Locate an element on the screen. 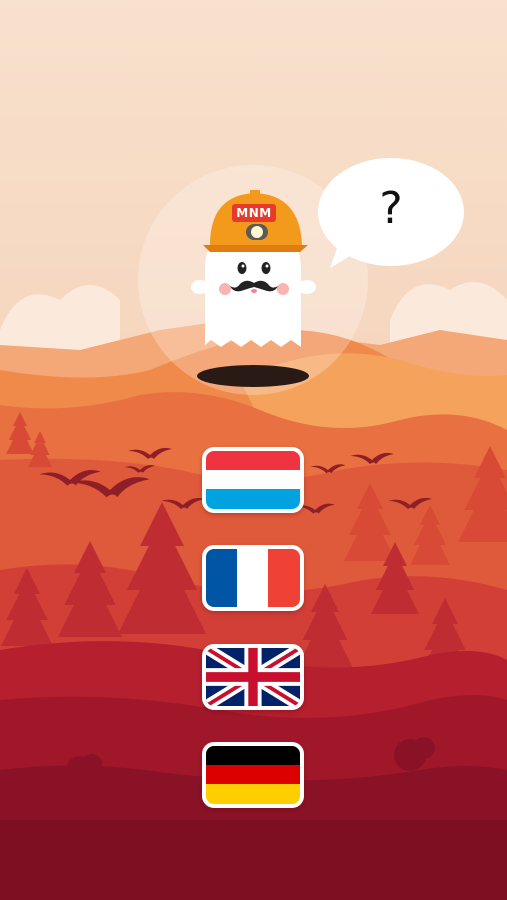 The image size is (507, 900). flag-germany-button is located at coordinates (253, 775).